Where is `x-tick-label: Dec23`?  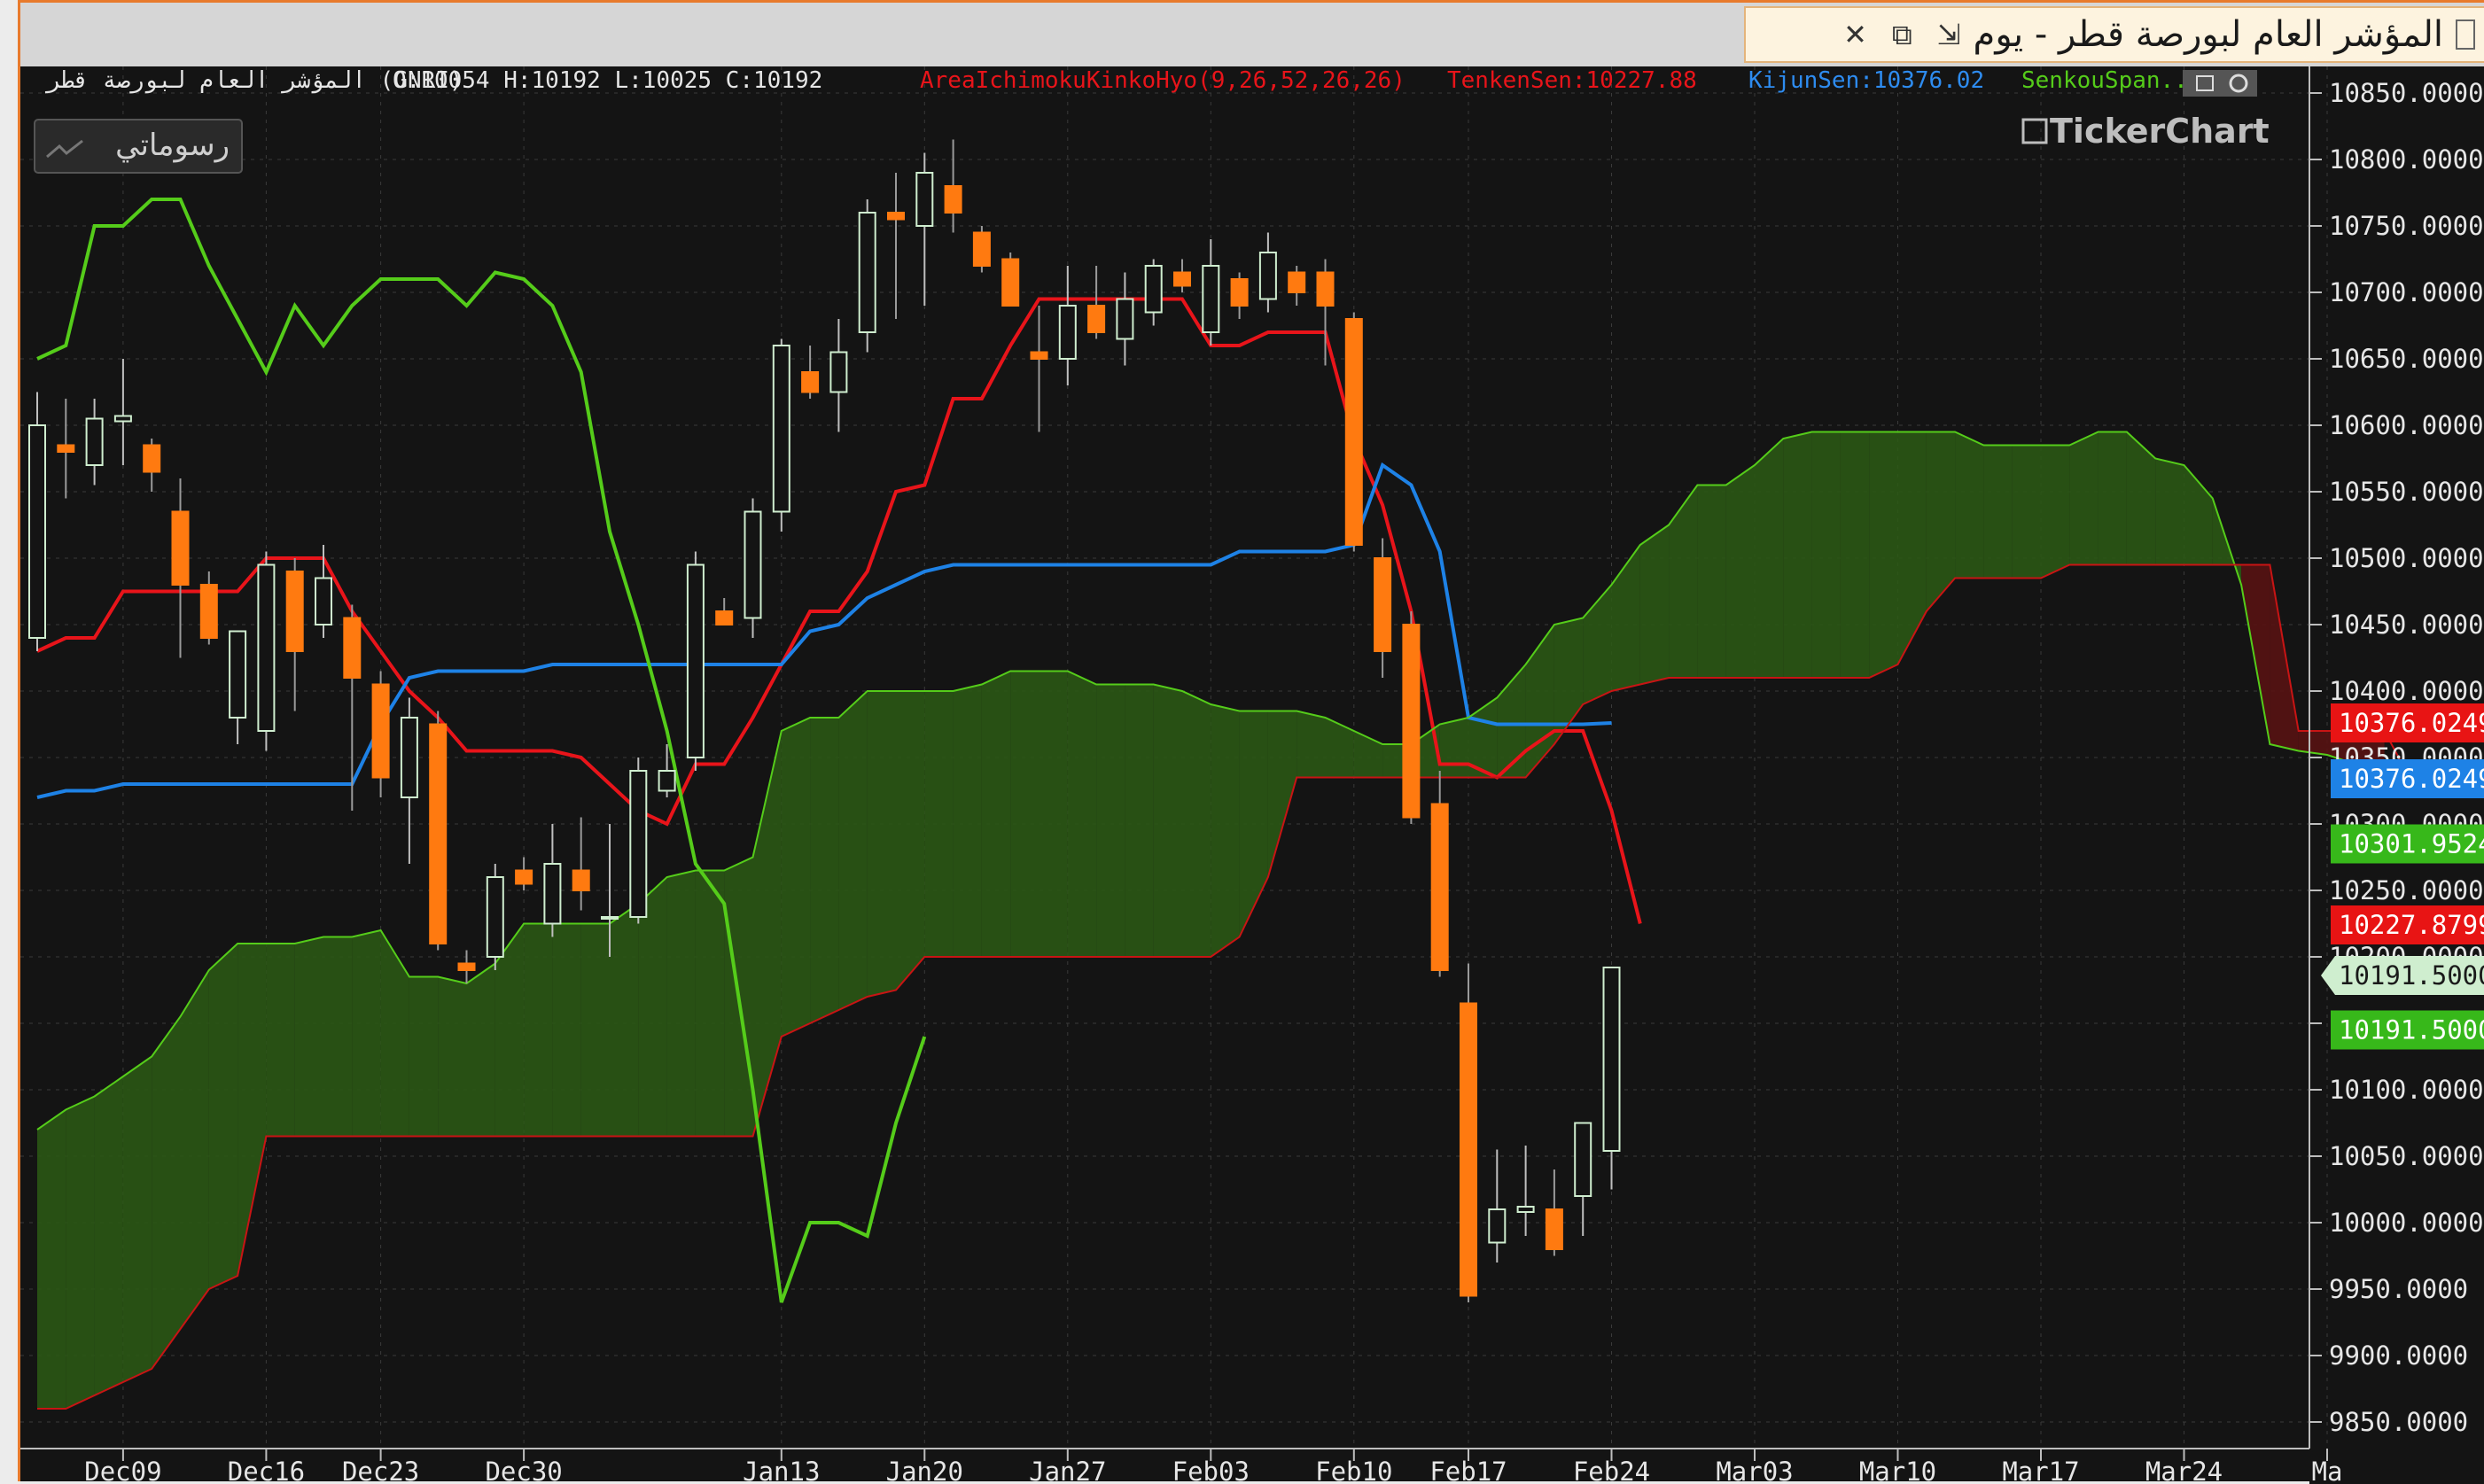
x-tick-label: Dec23 is located at coordinates (380, 1470).